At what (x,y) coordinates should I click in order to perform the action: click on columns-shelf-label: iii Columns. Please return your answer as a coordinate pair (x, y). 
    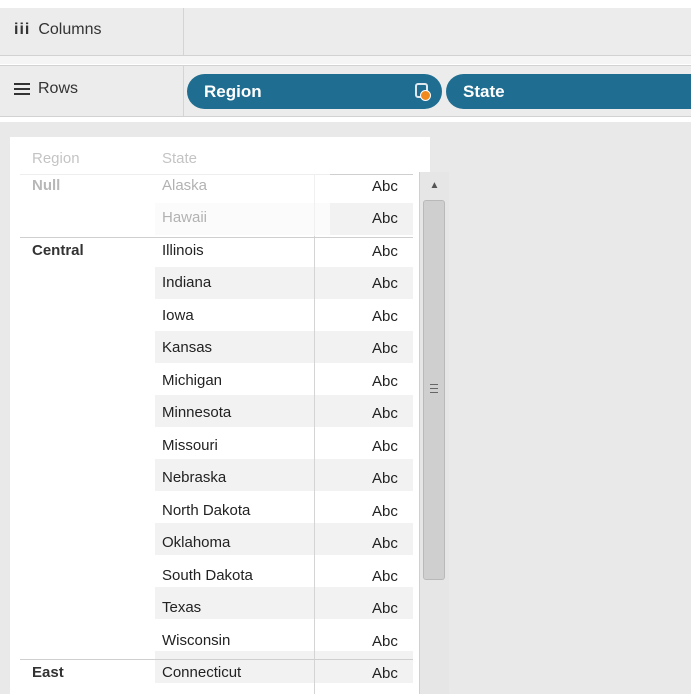
    Looking at the image, I should click on (57, 30).